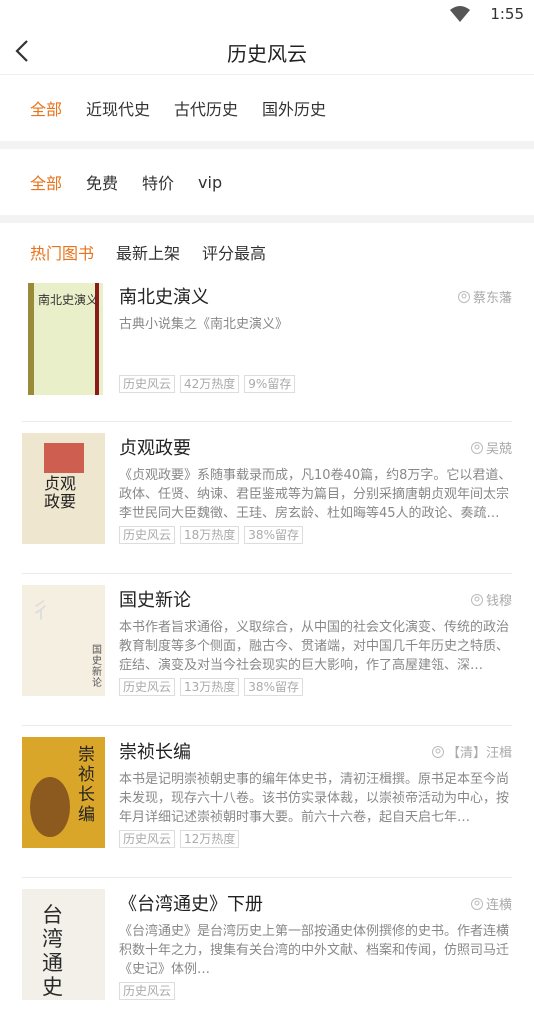 The width and height of the screenshot is (534, 1029). Describe the element at coordinates (267, 182) in the screenshot. I see `price-filter: 全部 免费 特价 vip` at that location.